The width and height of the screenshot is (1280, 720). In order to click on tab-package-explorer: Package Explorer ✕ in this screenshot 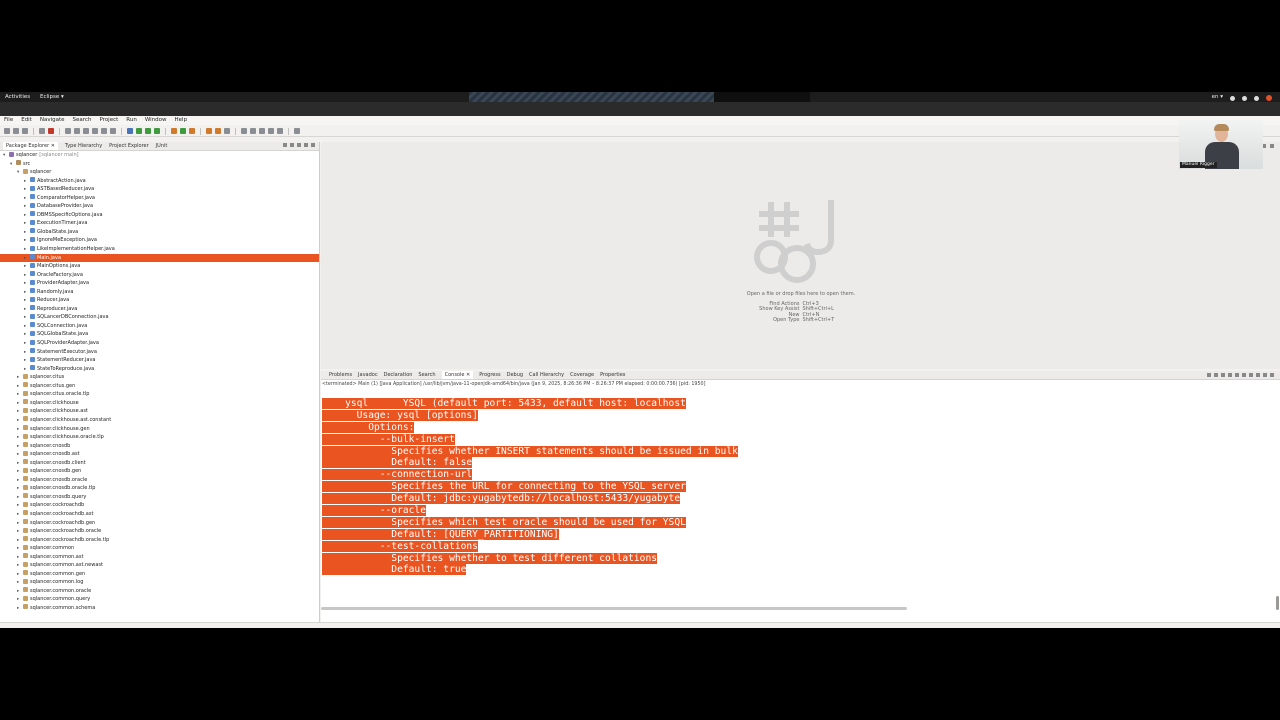, I will do `click(30, 146)`.